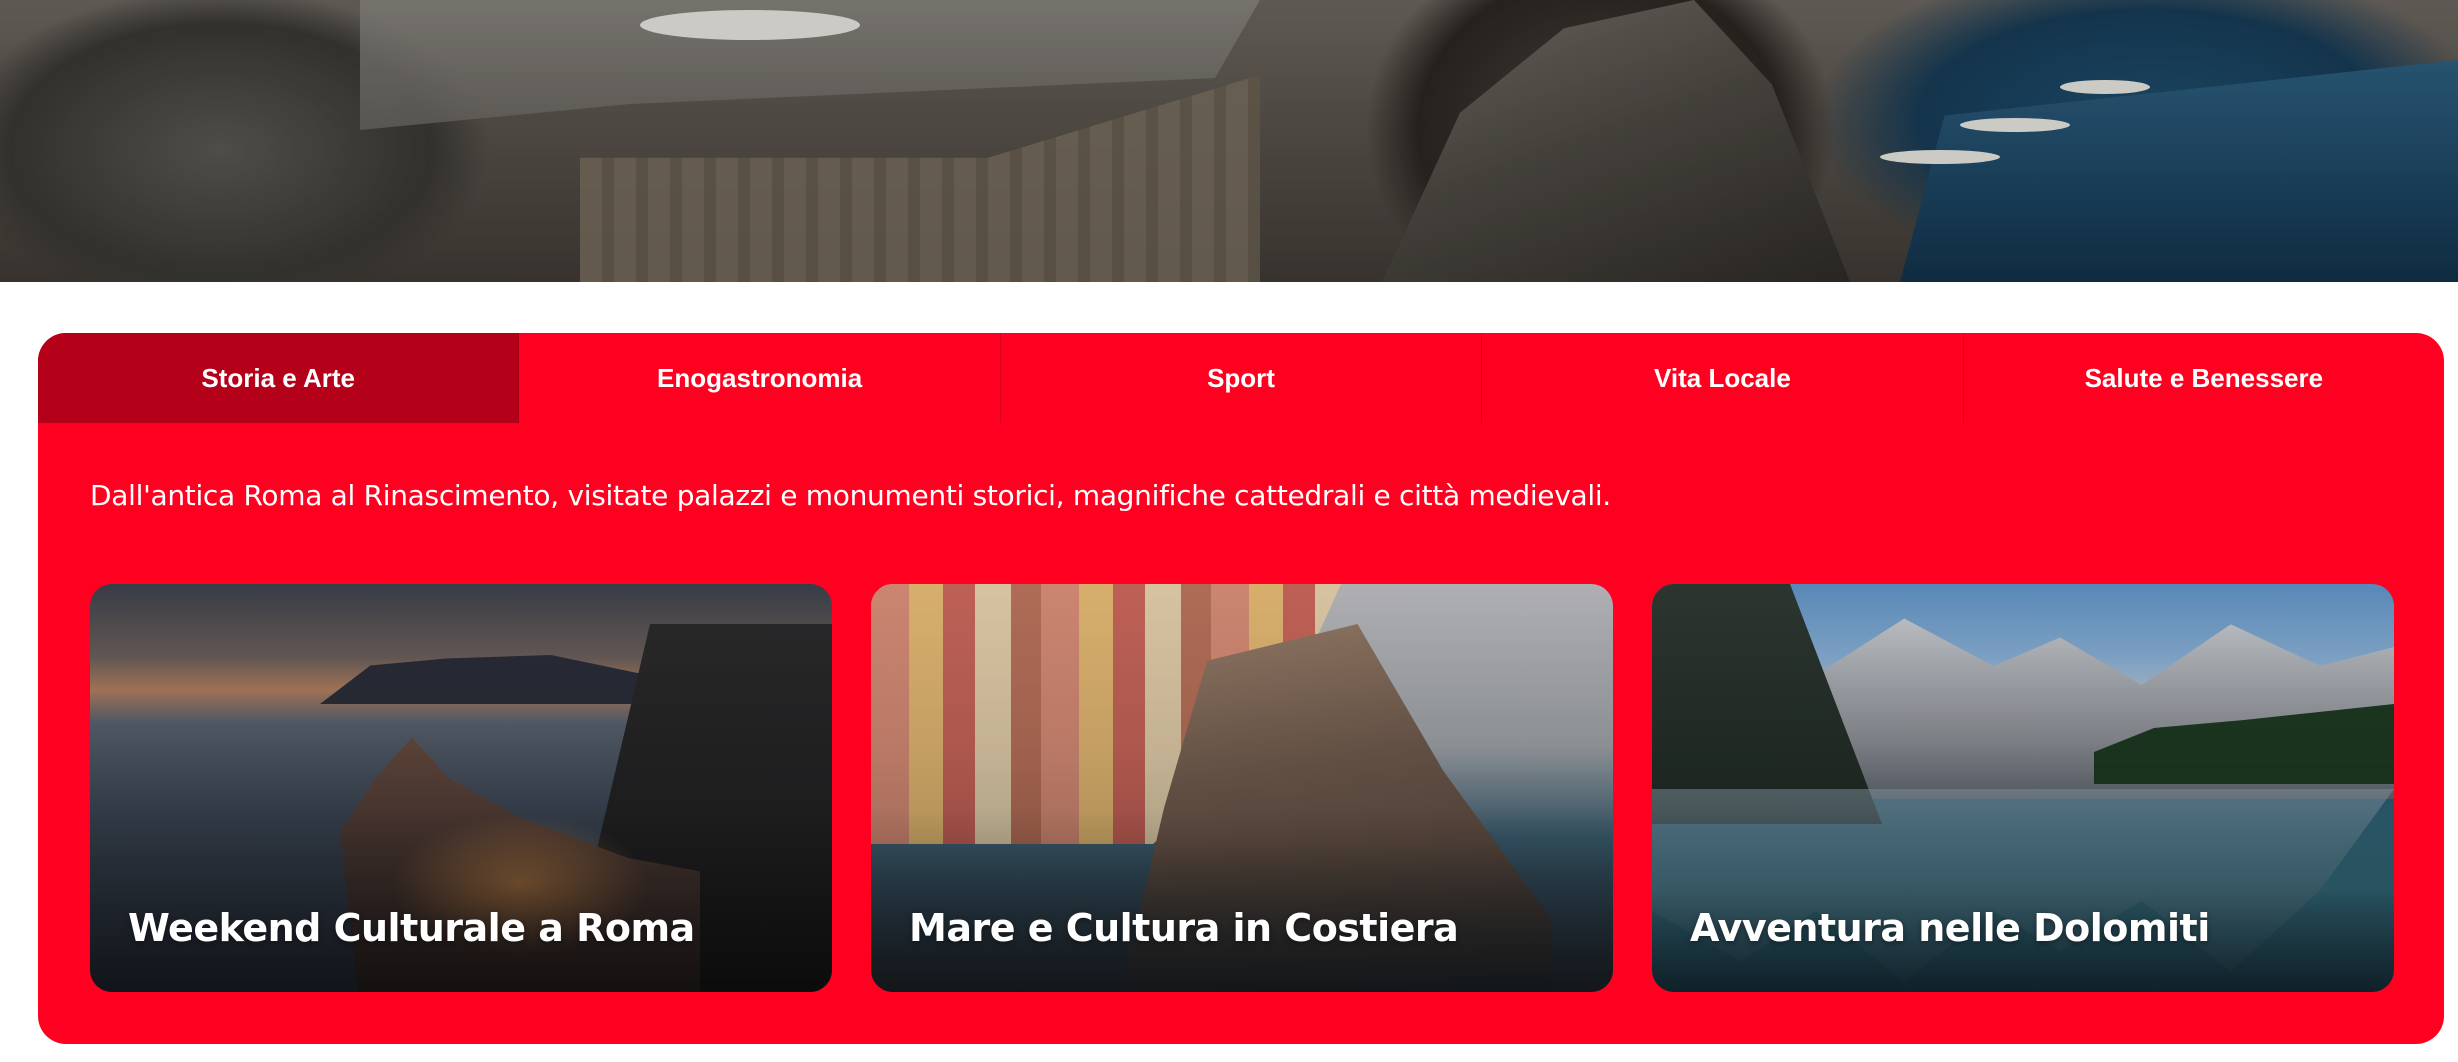 The width and height of the screenshot is (2458, 1062). What do you see at coordinates (2204, 378) in the screenshot?
I see `tab-salute-e-benessere: Salute e Benessere` at bounding box center [2204, 378].